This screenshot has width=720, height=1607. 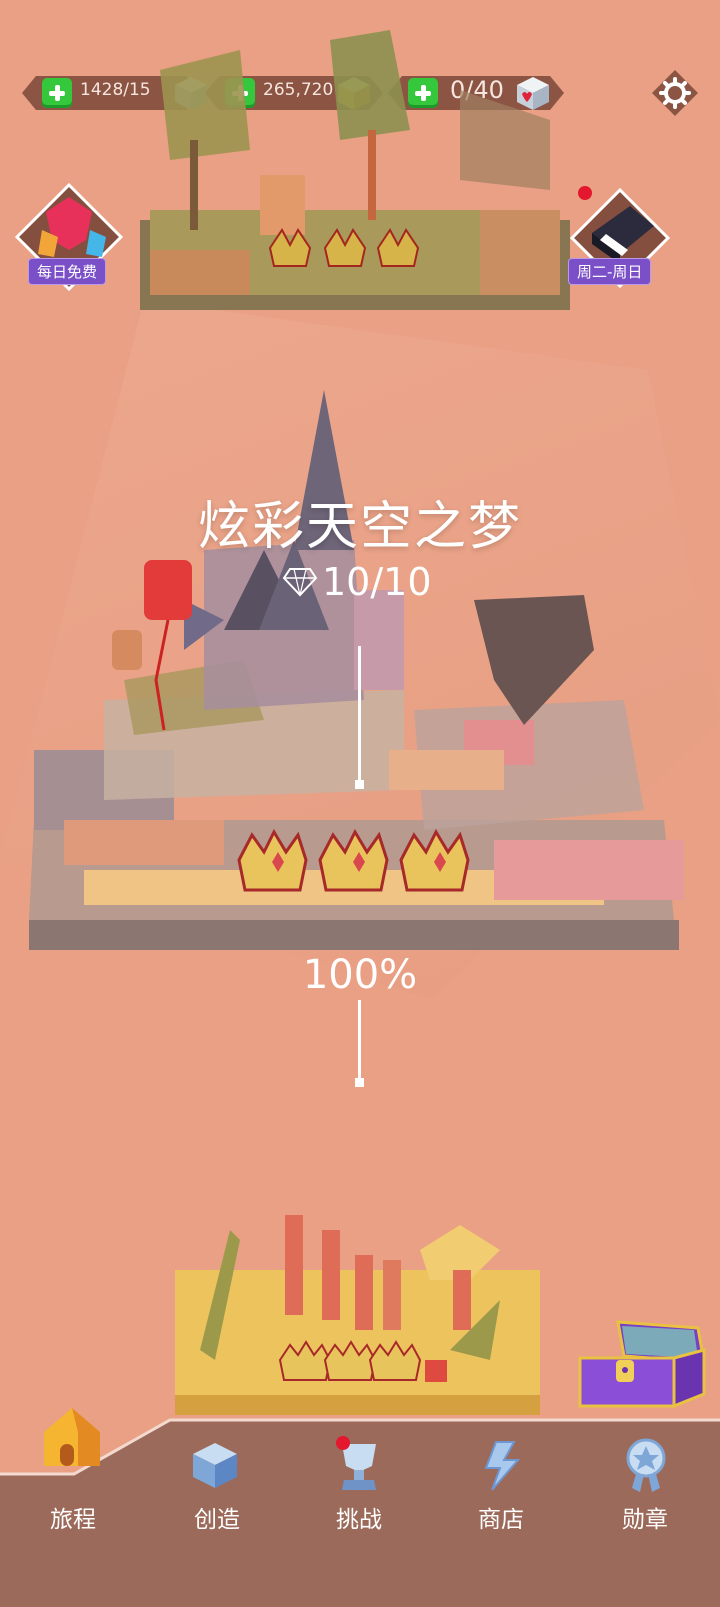 I want to click on nav-medals, so click(x=646, y=1468).